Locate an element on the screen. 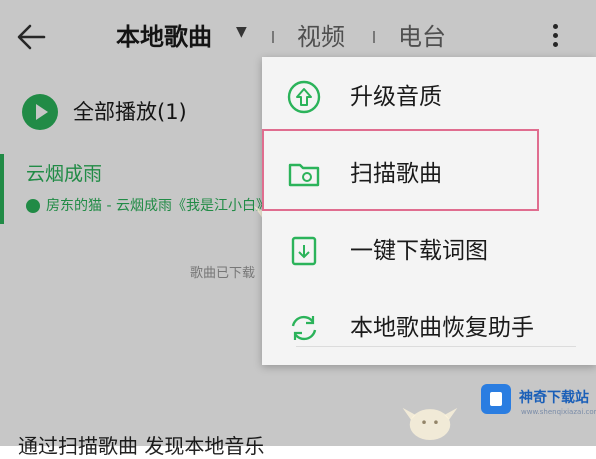 This screenshot has width=596, height=459. menu-item-restore-helper: 本地歌曲恢复助手 is located at coordinates (429, 328).